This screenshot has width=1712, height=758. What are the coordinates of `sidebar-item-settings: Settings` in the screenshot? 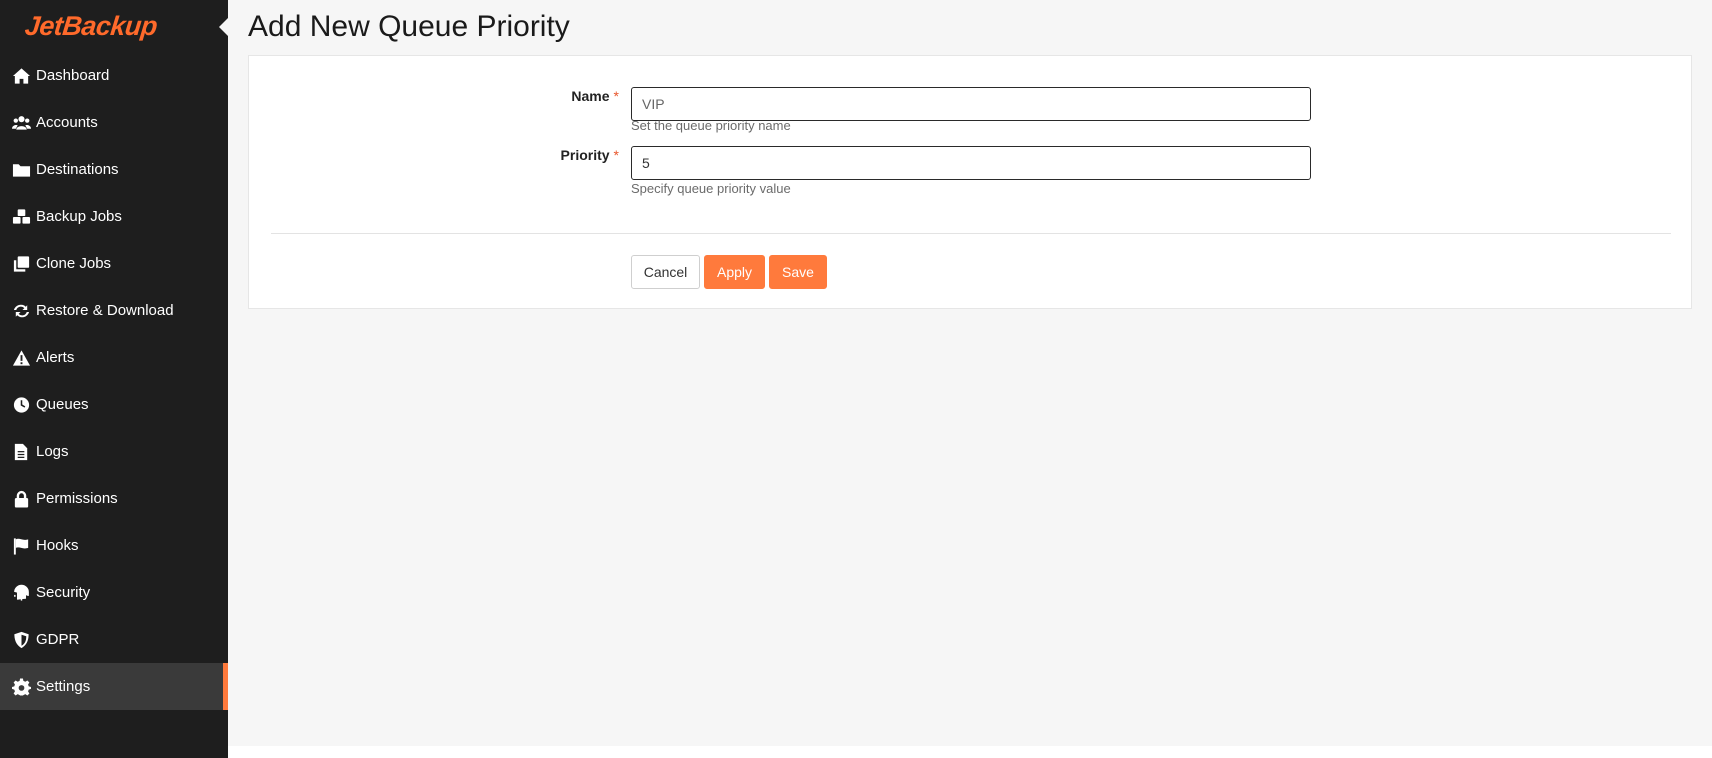 It's located at (114, 686).